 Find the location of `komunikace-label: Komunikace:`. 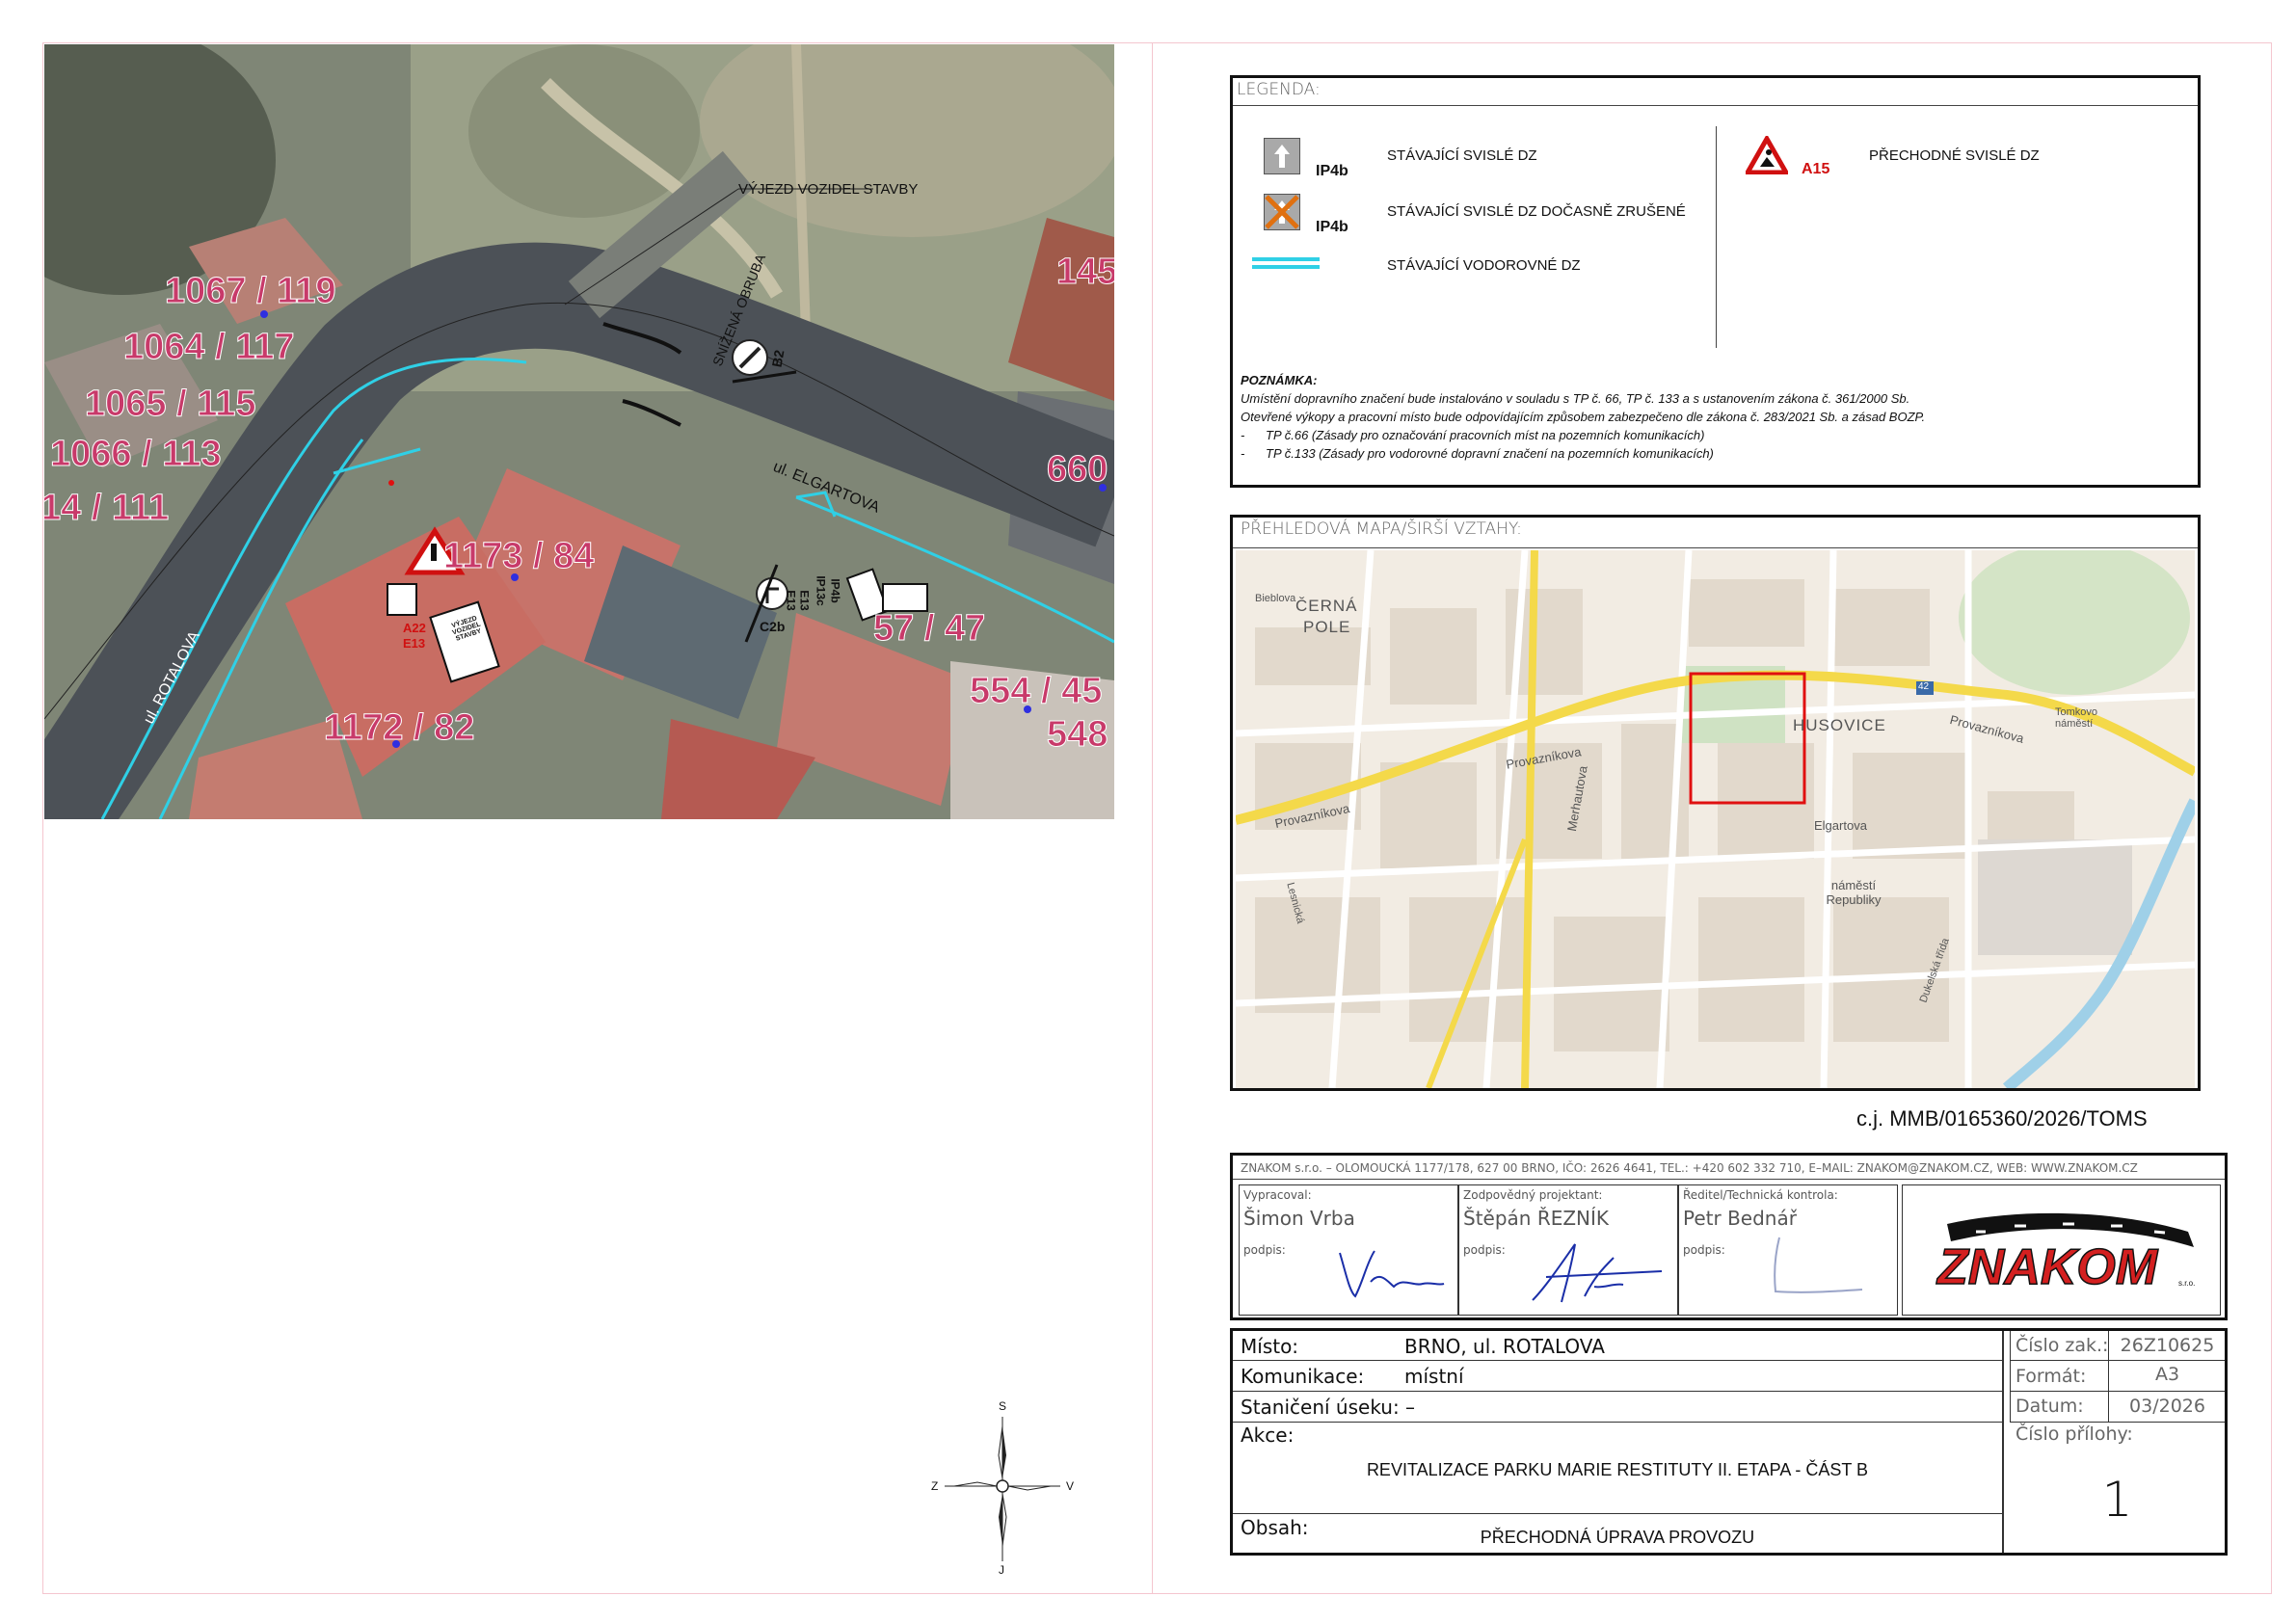

komunikace-label: Komunikace: is located at coordinates (1303, 1376).